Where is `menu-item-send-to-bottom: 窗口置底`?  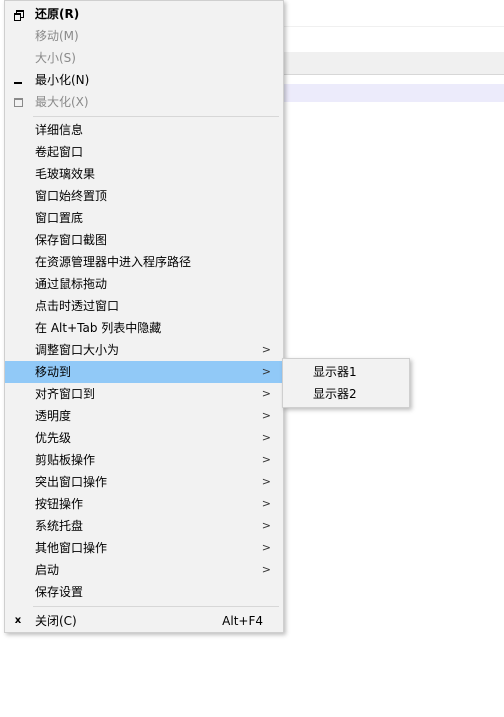 menu-item-send-to-bottom: 窗口置底 is located at coordinates (144, 218).